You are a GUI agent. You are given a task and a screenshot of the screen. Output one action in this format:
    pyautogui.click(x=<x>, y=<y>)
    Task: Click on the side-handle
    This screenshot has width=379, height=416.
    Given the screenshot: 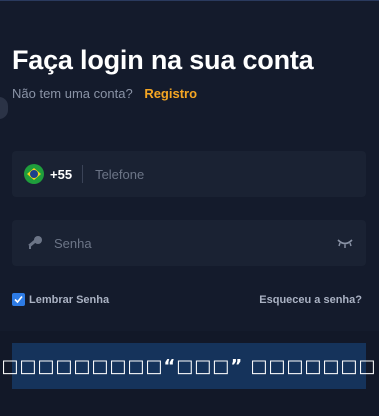 What is the action you would take?
    pyautogui.click(x=4, y=108)
    